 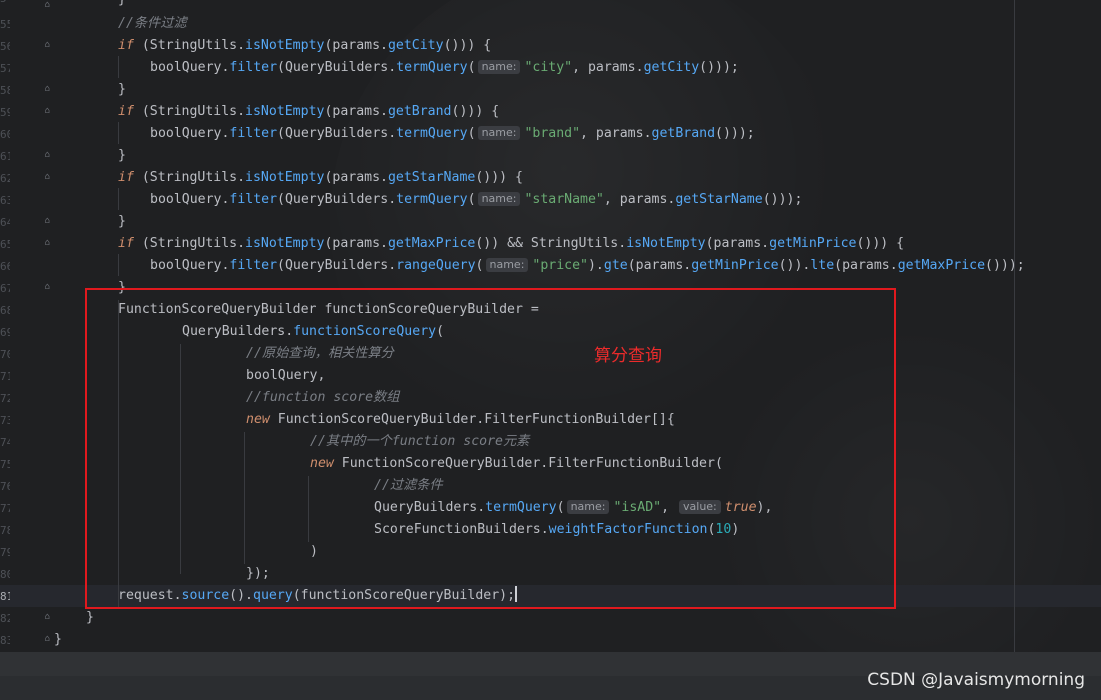 I want to click on line-number: 68, so click(x=5, y=310).